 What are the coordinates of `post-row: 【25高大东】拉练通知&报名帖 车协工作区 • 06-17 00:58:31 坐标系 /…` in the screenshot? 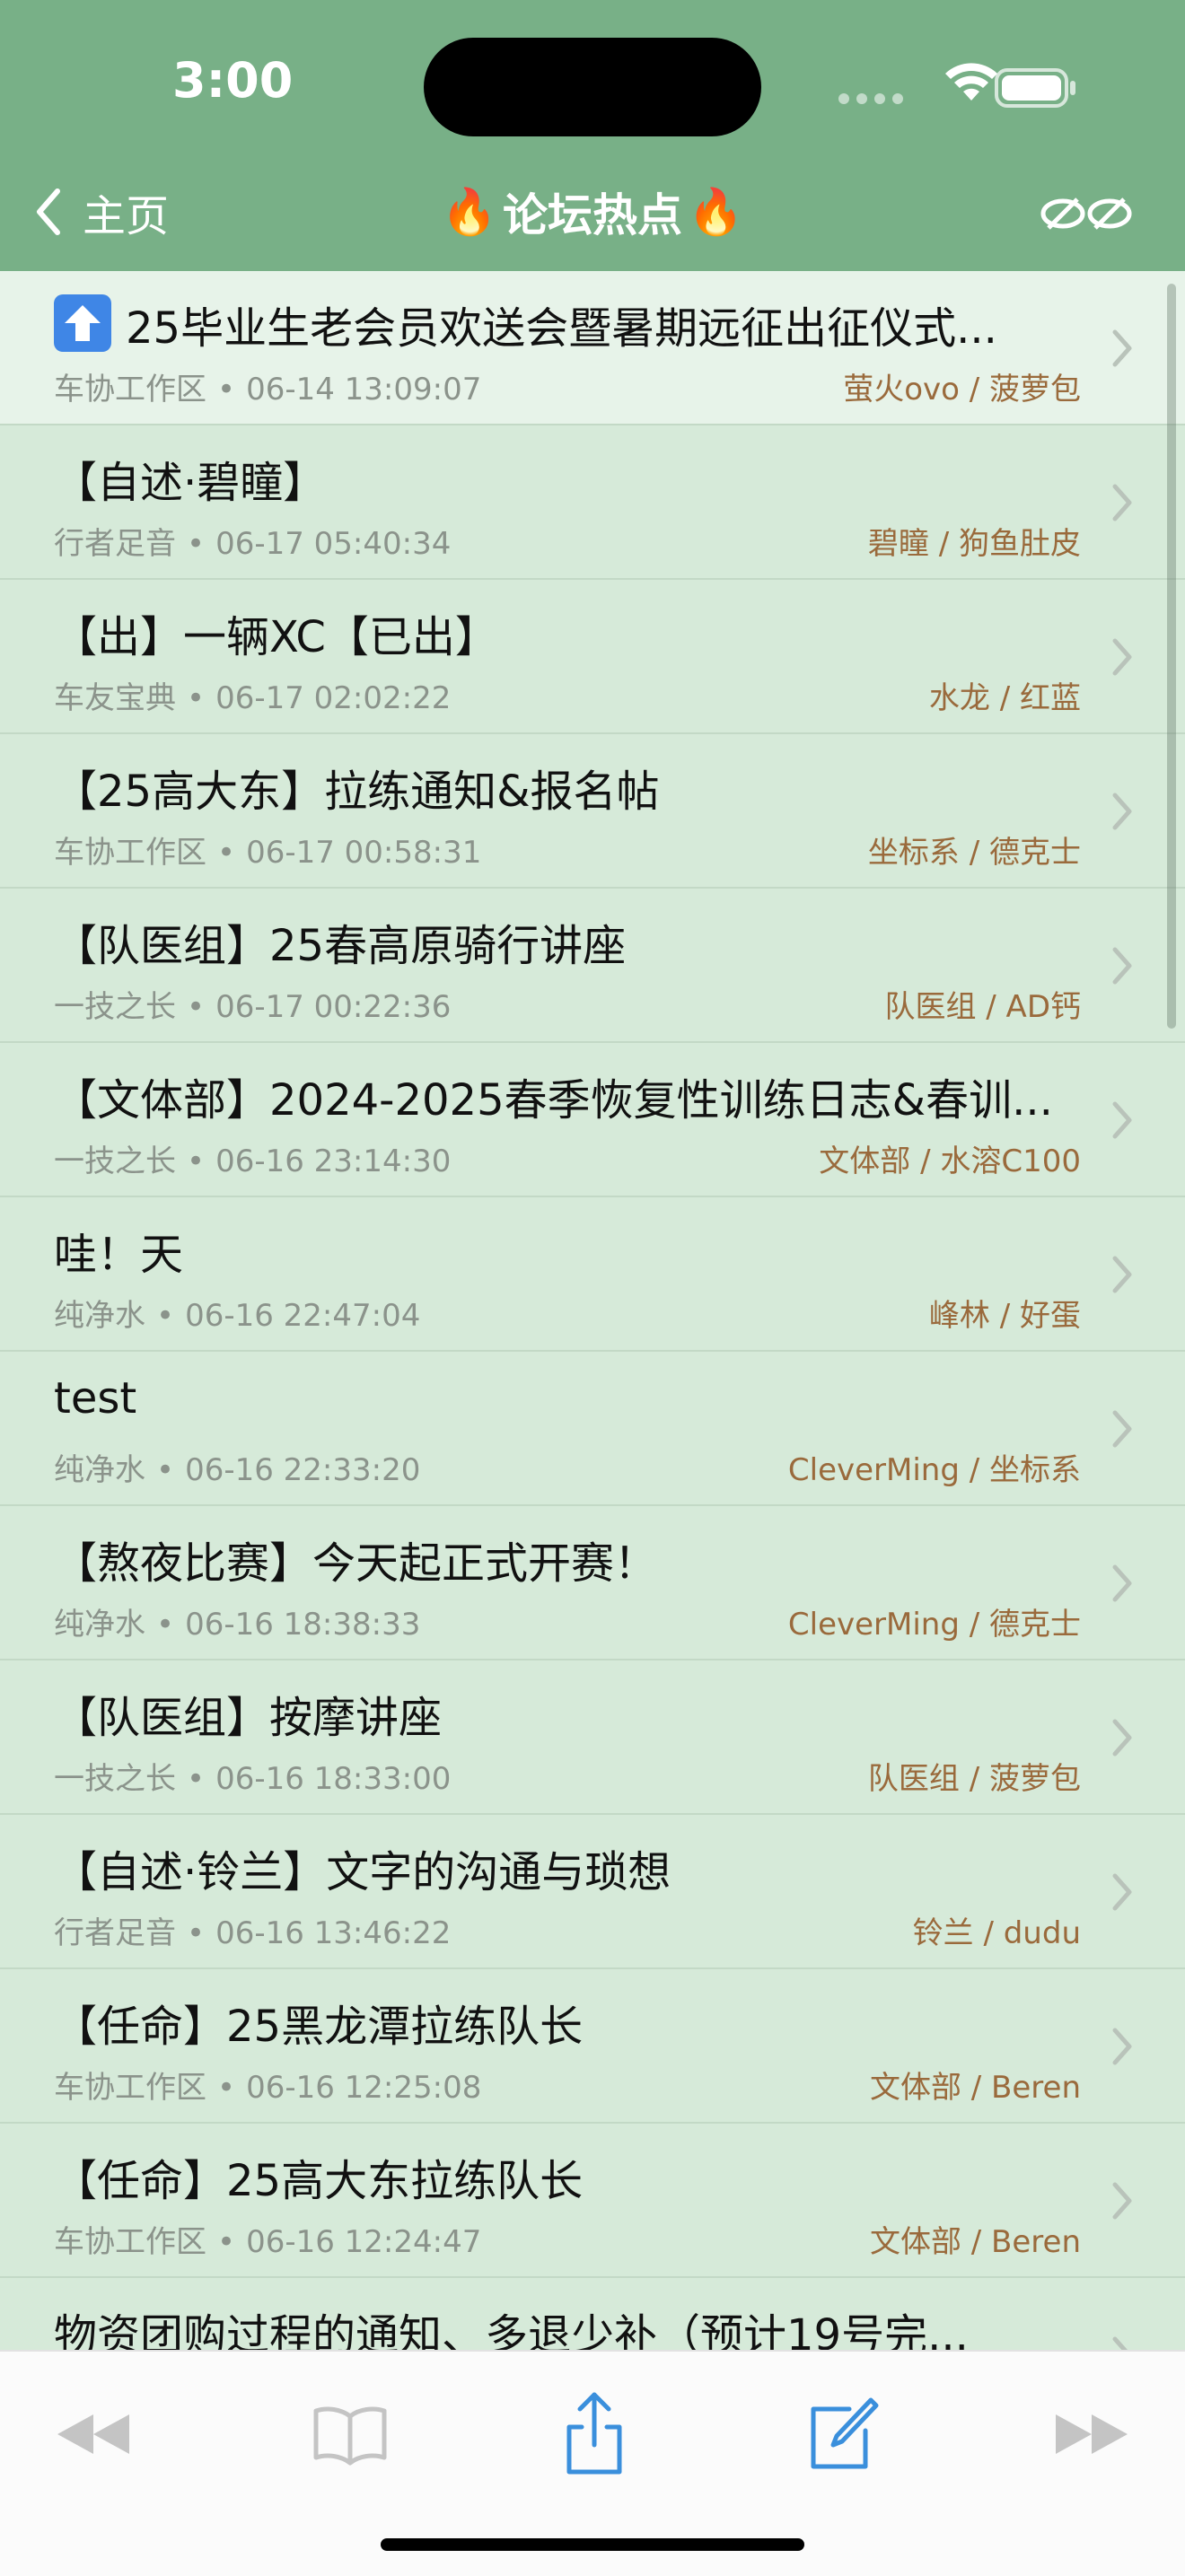 It's located at (592, 811).